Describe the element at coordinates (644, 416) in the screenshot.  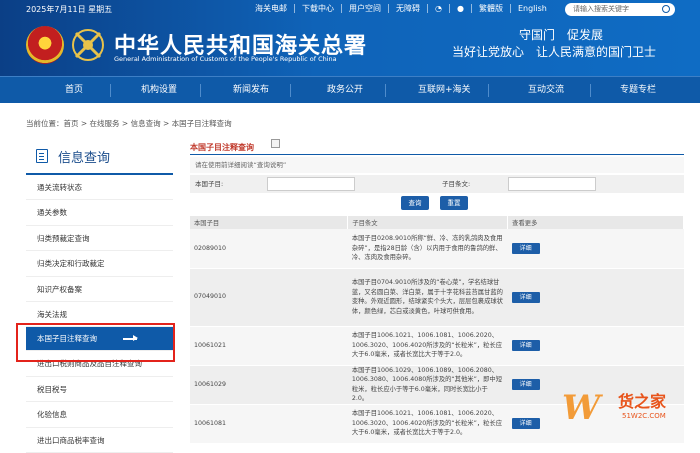
I see `watermark-url: 51W2C.COM` at that location.